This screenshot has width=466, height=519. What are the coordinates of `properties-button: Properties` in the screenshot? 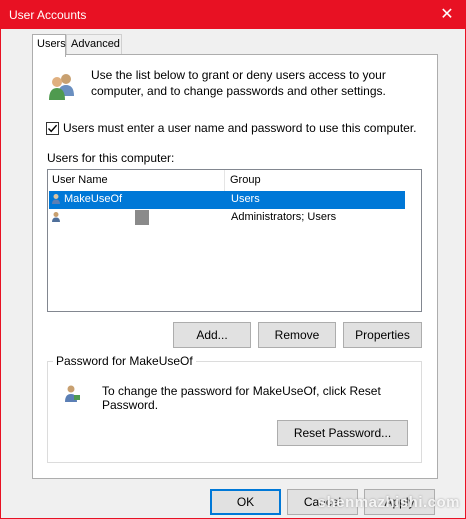 It's located at (382, 335).